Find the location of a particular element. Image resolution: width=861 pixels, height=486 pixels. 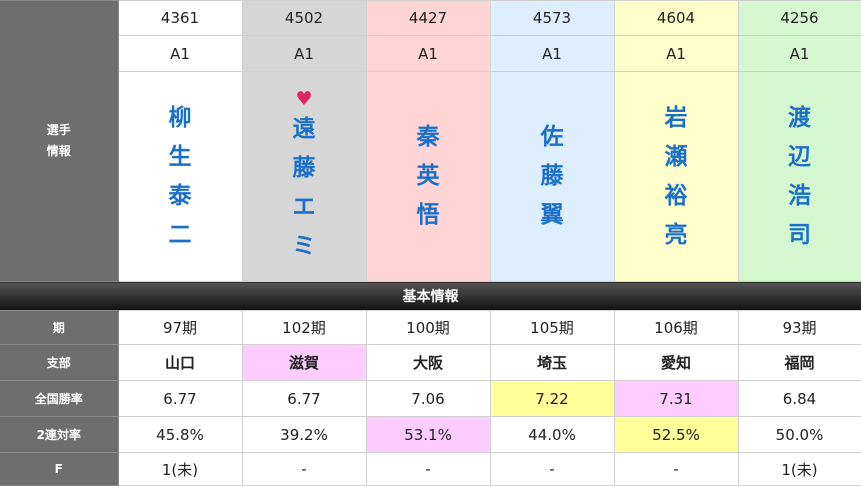

win-rate-row: 全国勝率 6.77 6.77 7.06 7.22 7.31 6.84 is located at coordinates (430, 398).